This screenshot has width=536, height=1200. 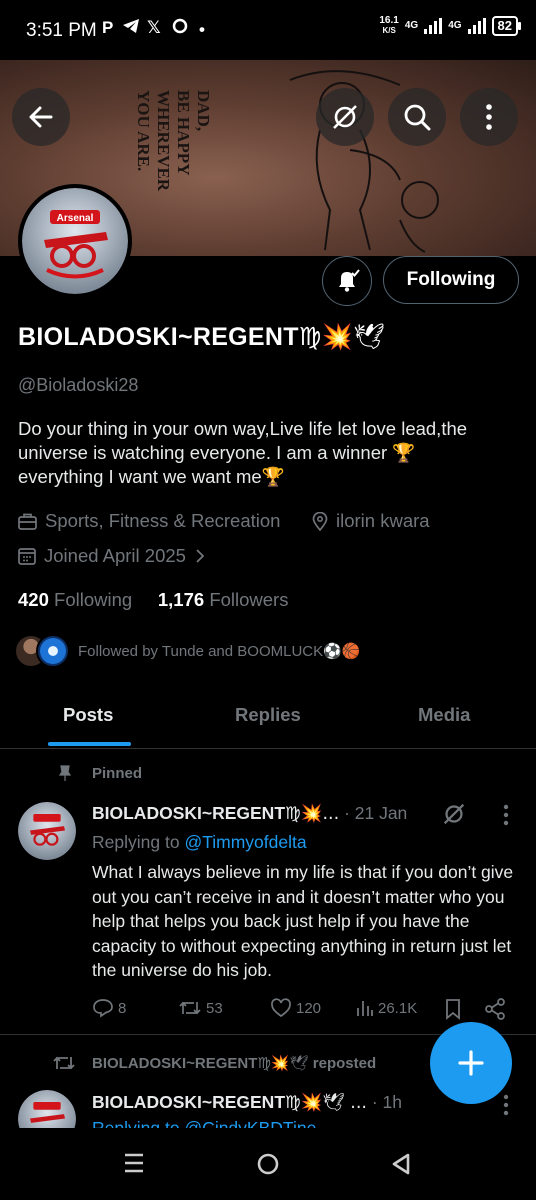 What do you see at coordinates (223, 599) in the screenshot?
I see `followers-count-link: 1,176 Followers` at bounding box center [223, 599].